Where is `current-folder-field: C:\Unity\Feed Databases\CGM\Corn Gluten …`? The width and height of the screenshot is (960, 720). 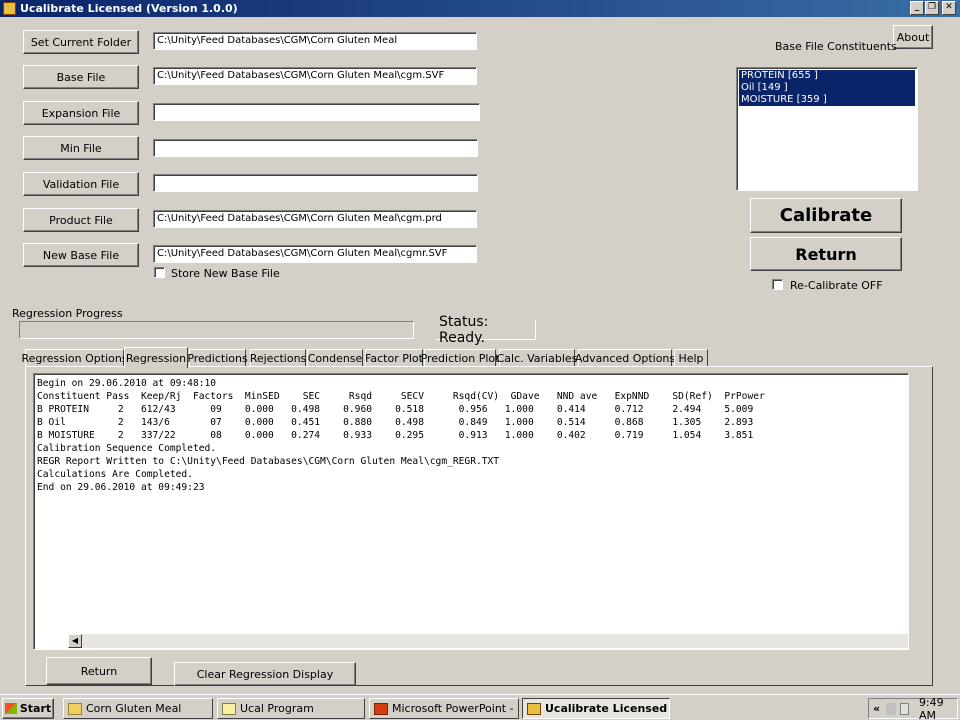
current-folder-field: C:\Unity\Feed Databases\CGM\Corn Gluten … is located at coordinates (315, 41).